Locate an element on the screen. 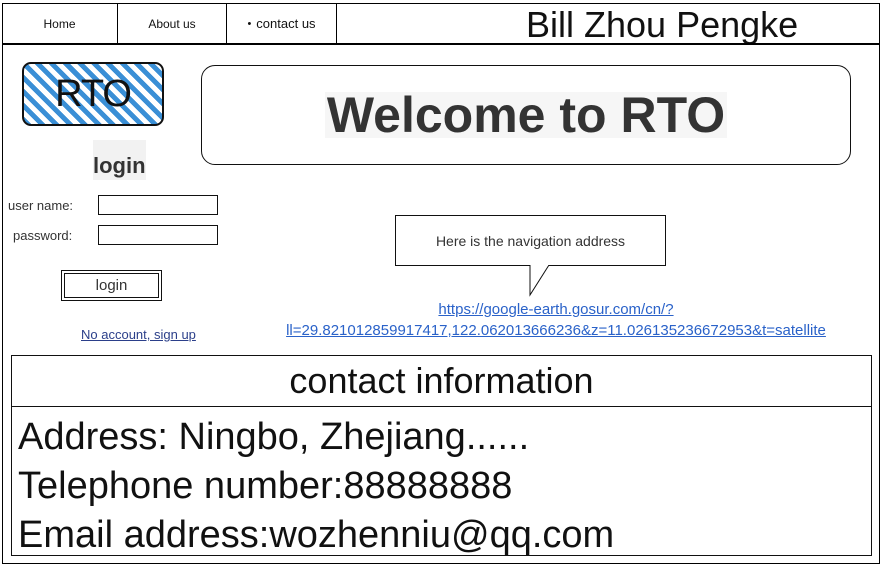  rto-logo: RTO is located at coordinates (93, 94).